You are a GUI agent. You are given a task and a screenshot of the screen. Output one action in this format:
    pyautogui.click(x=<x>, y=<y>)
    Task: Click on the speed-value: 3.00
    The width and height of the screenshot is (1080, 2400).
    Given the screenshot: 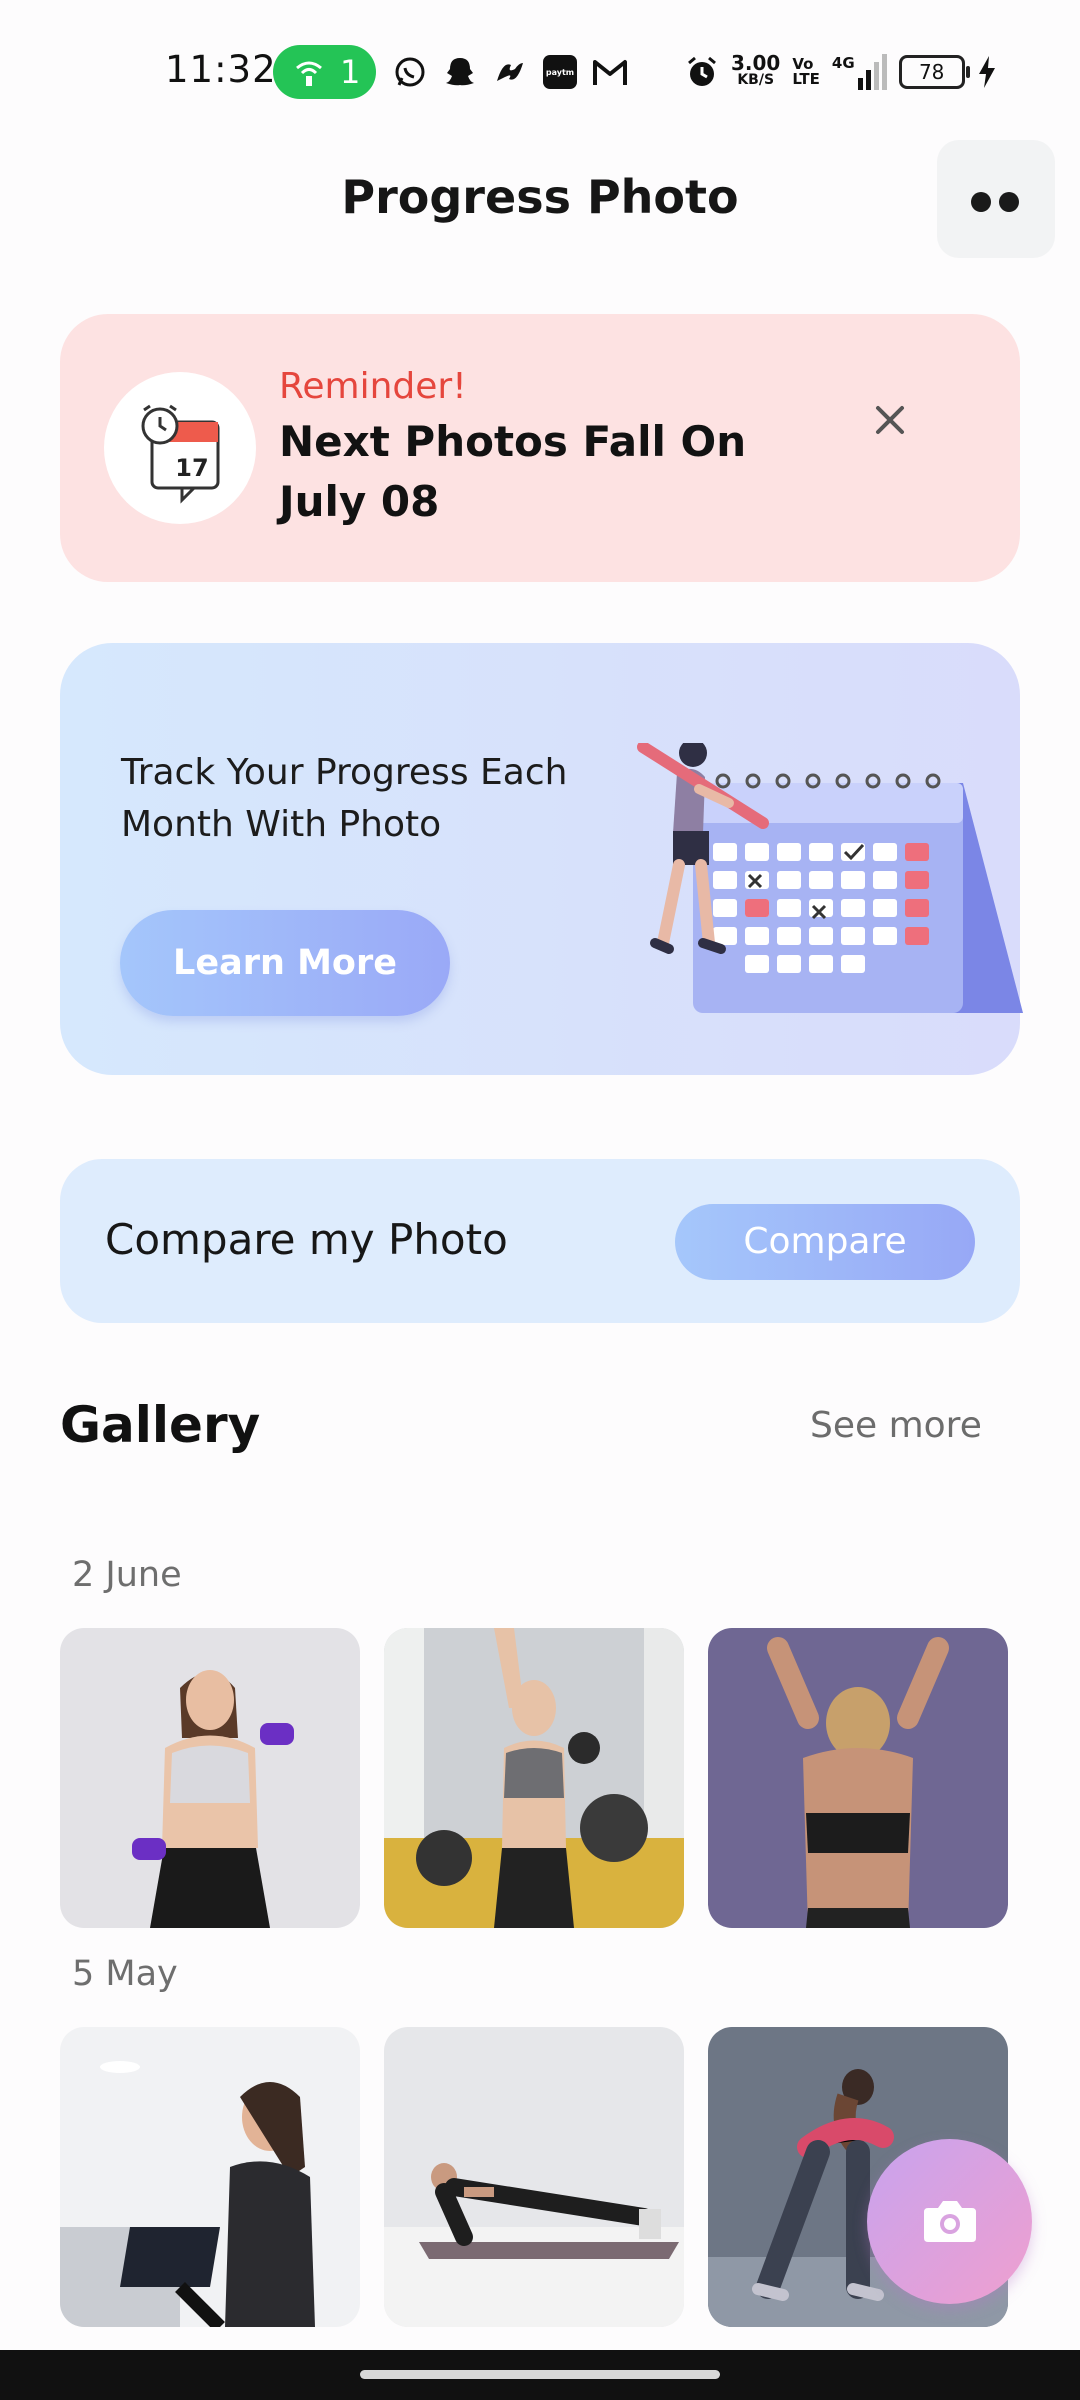 What is the action you would take?
    pyautogui.click(x=756, y=63)
    